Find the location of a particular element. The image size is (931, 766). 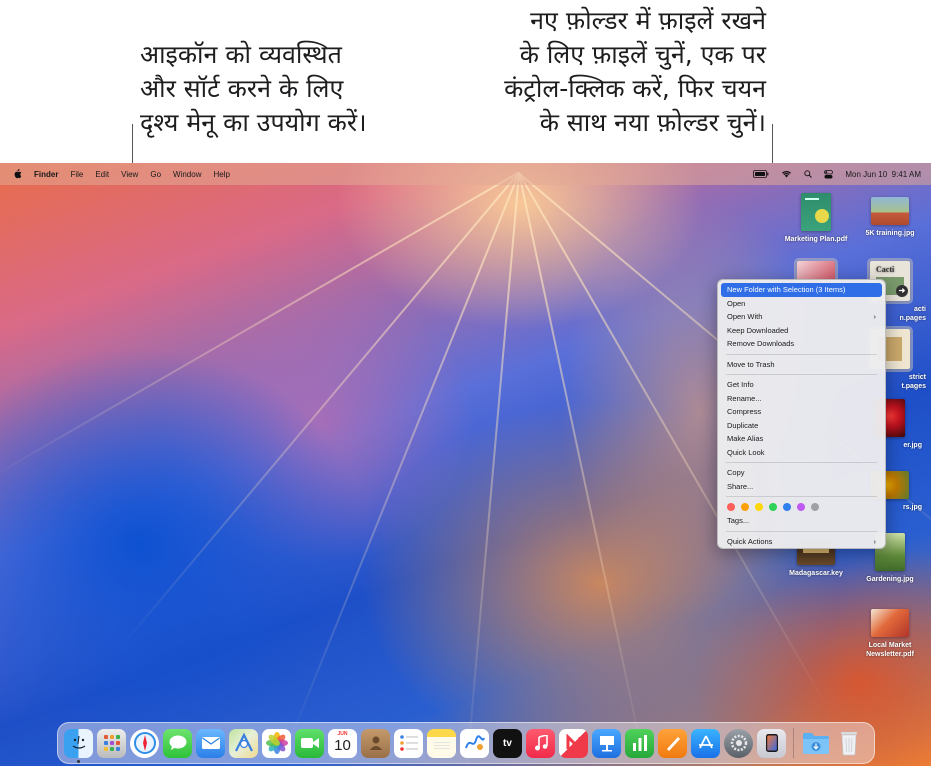

file-label: Madagascar.key is located at coordinates (816, 573).